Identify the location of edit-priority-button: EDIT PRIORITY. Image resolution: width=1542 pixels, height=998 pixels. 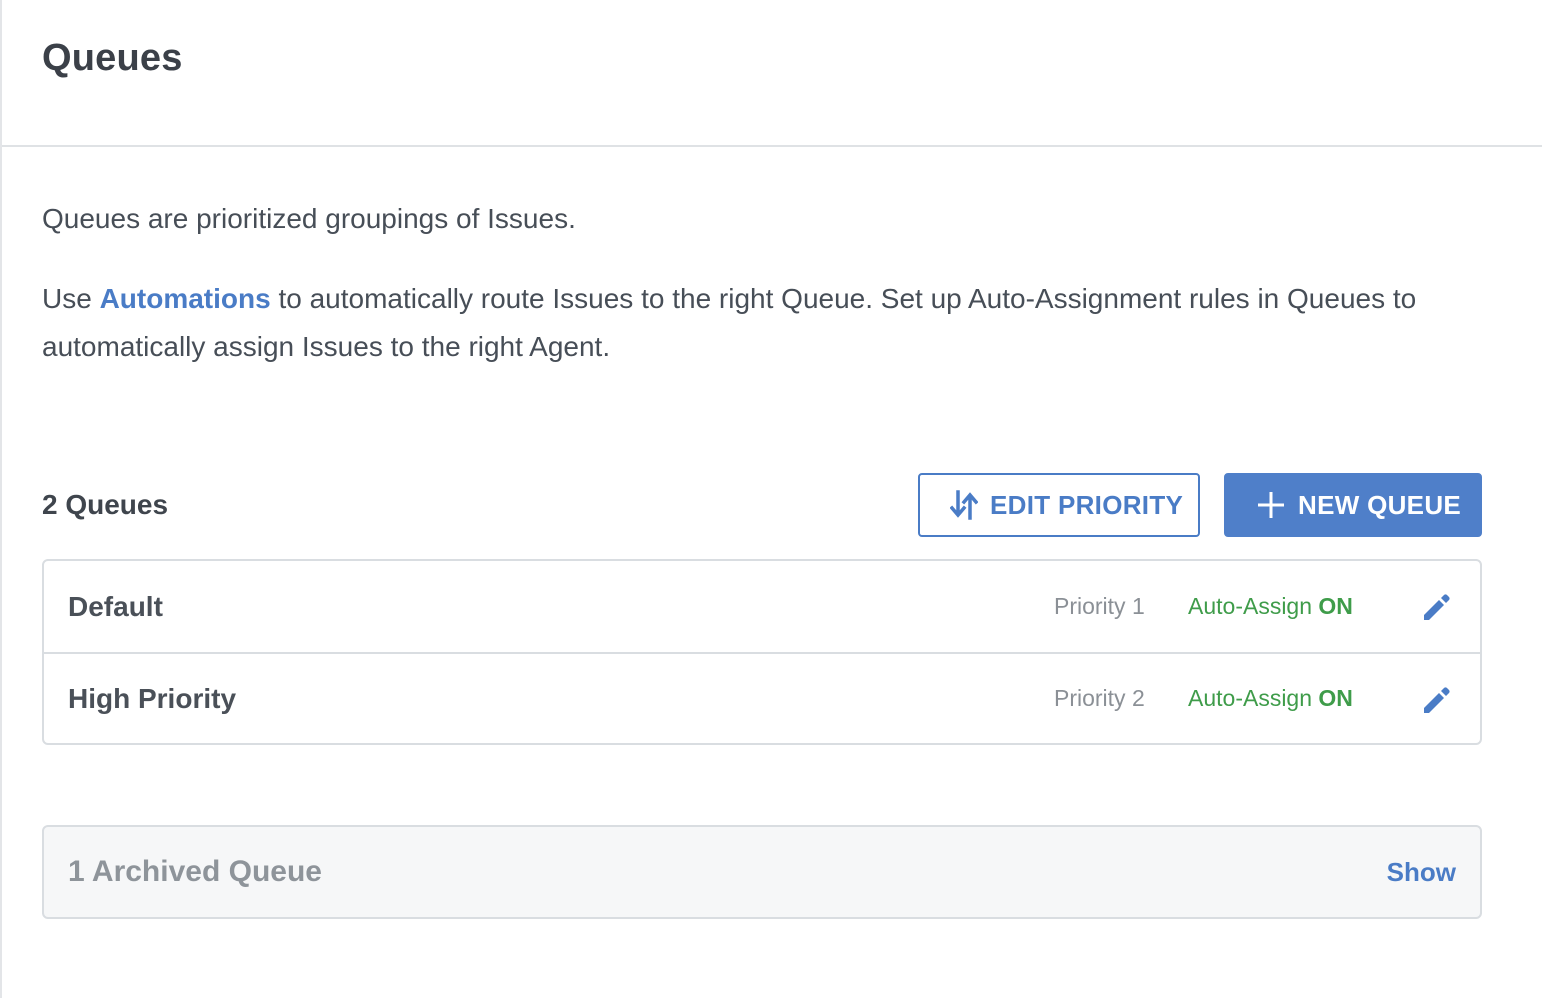
(1059, 505).